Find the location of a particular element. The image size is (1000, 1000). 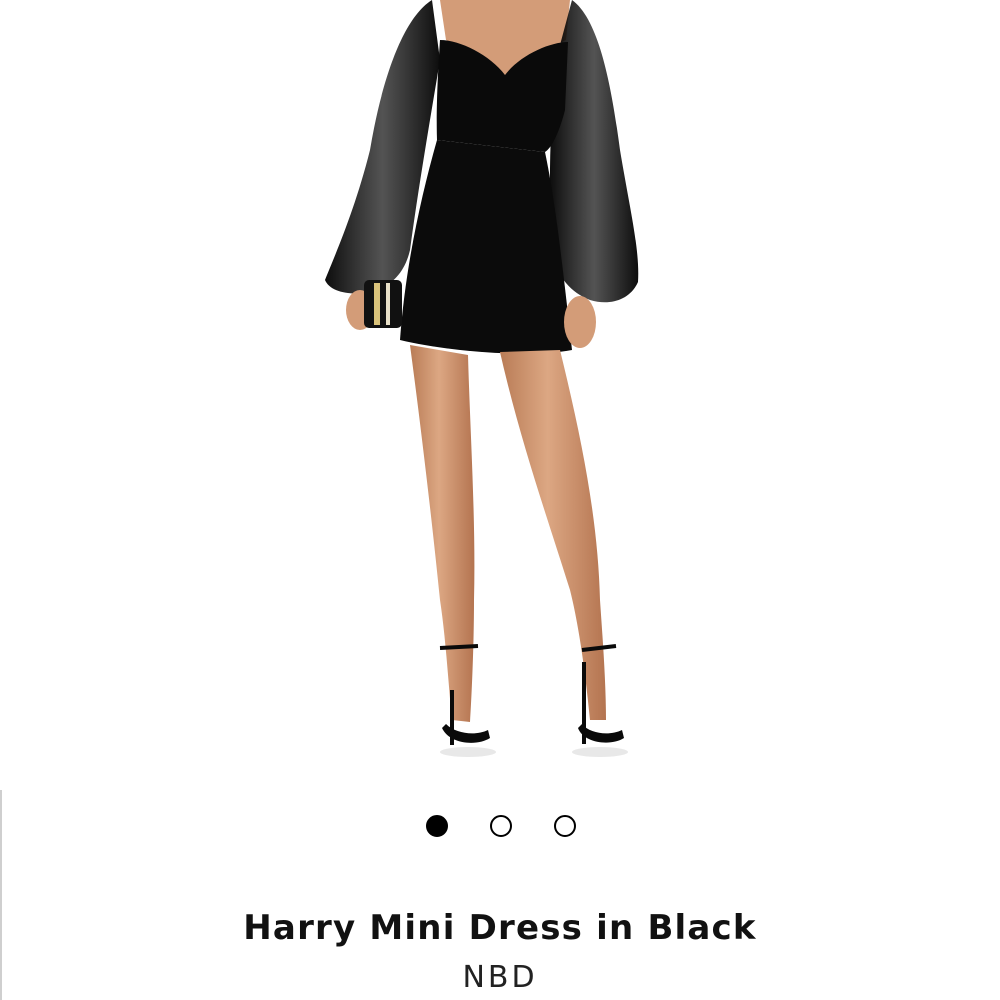

brand-name: NBD is located at coordinates (500, 977).